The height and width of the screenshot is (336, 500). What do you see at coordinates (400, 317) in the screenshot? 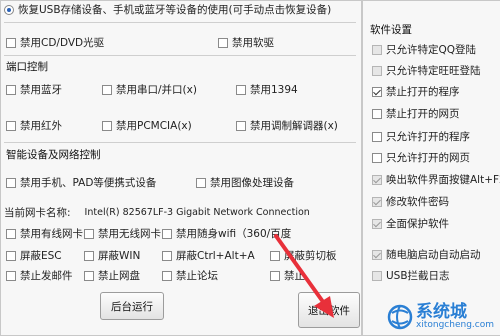
I see `globe-logo-icon` at bounding box center [400, 317].